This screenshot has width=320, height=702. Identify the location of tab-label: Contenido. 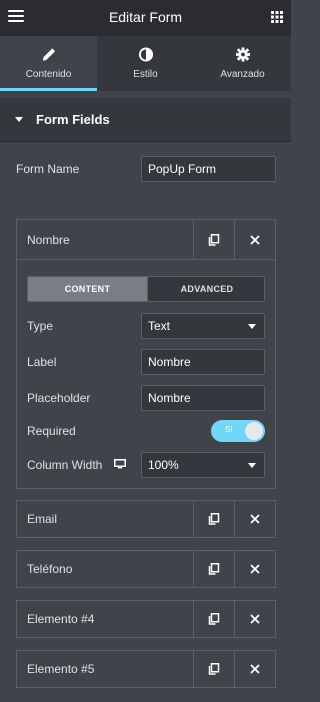
(48, 74).